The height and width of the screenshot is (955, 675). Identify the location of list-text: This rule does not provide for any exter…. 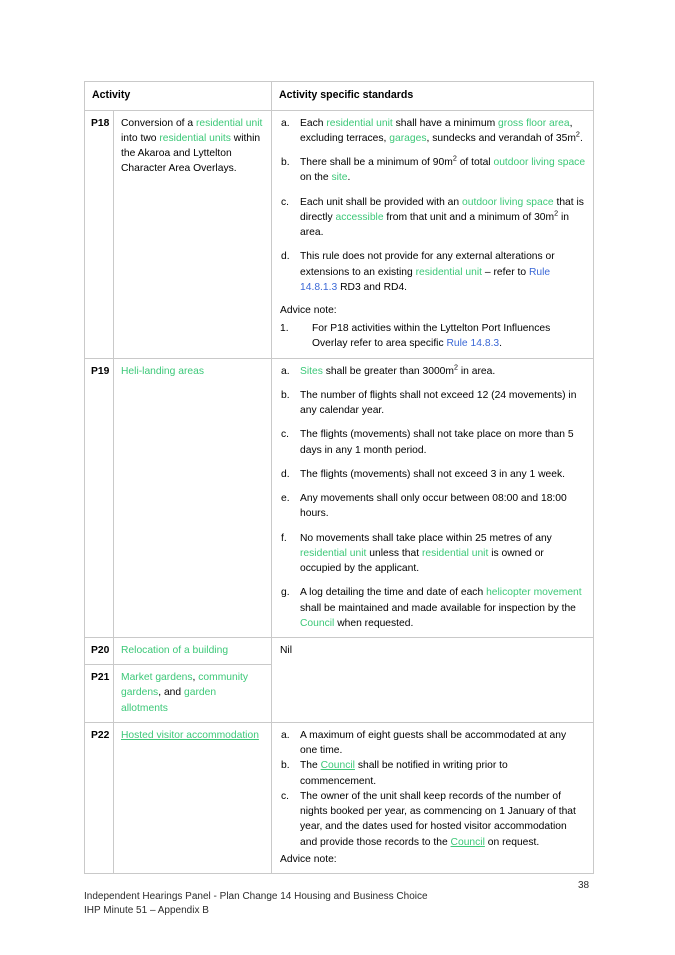
(427, 272).